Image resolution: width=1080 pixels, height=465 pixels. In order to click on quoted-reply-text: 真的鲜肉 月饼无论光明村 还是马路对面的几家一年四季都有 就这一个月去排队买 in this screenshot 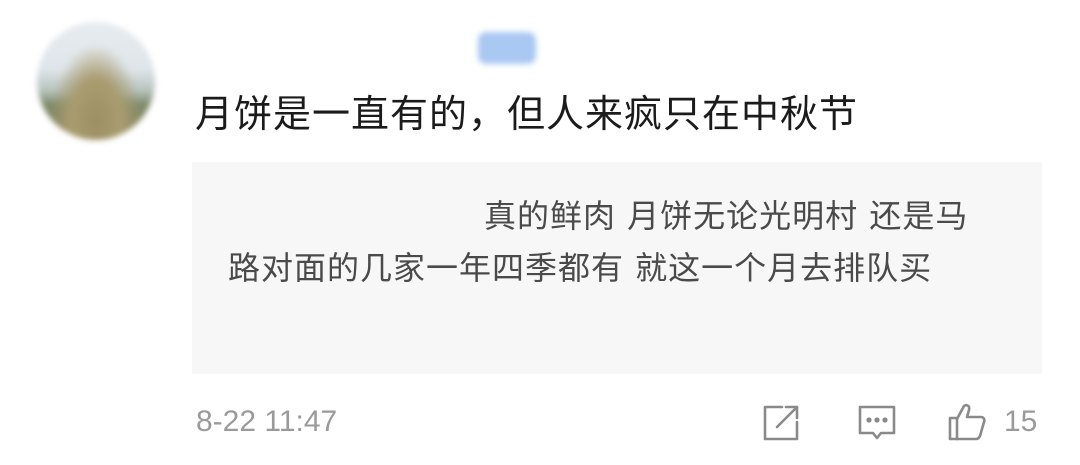, I will do `click(598, 242)`.